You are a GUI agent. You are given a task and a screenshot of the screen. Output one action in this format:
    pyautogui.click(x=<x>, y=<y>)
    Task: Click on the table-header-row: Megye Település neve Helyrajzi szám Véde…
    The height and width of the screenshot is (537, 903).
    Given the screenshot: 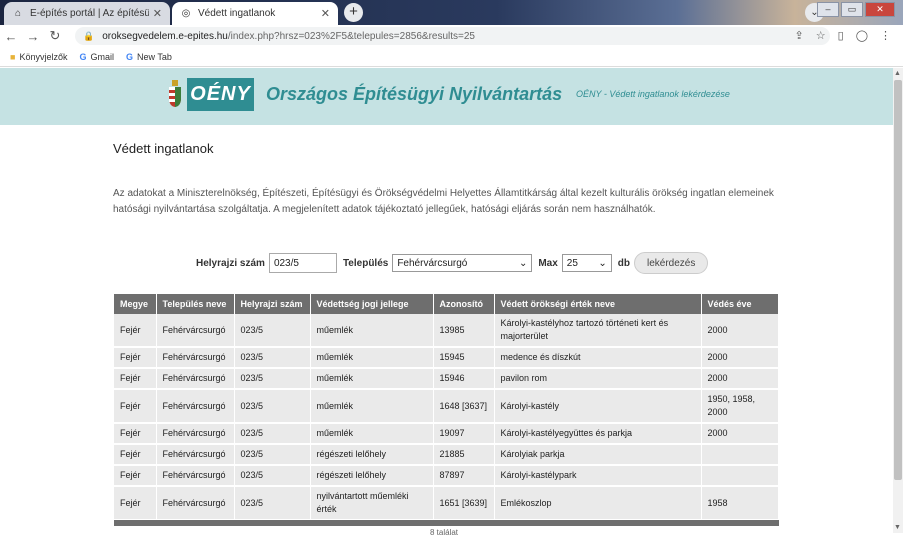 What is the action you would take?
    pyautogui.click(x=446, y=304)
    